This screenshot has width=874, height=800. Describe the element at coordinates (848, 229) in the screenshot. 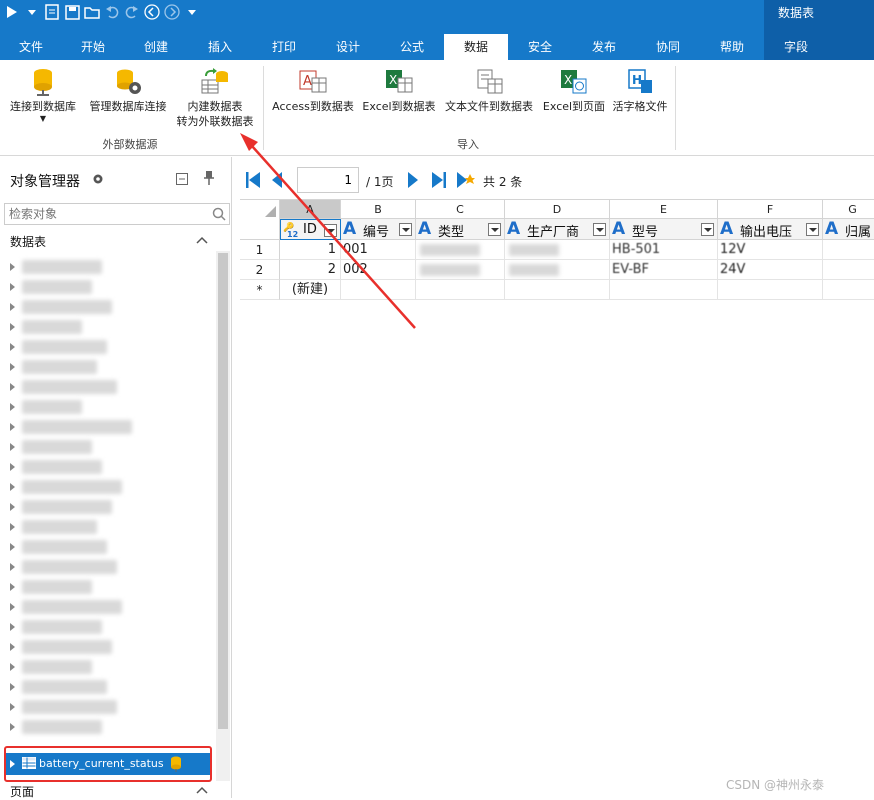

I see `field-header: A 归属` at that location.